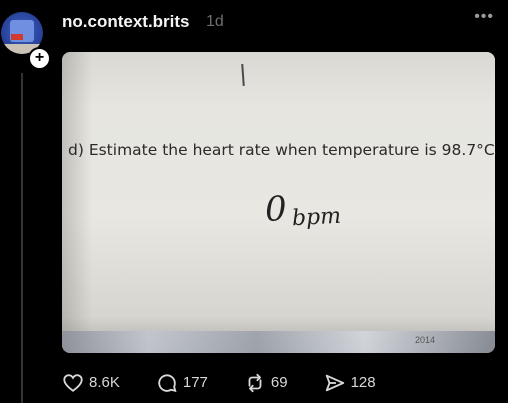  I want to click on share-count: 128, so click(363, 382).